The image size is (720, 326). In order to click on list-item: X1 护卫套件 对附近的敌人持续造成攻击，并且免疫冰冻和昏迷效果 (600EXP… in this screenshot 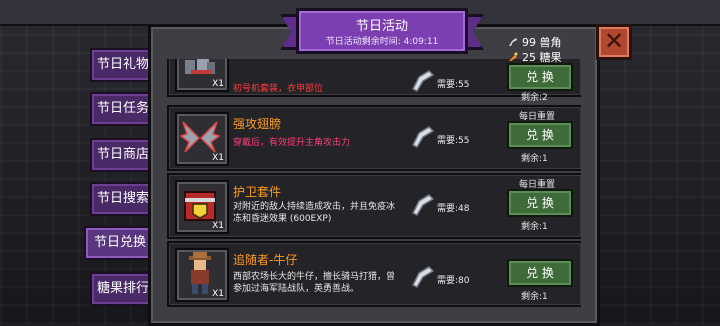, I will do `click(374, 206)`.